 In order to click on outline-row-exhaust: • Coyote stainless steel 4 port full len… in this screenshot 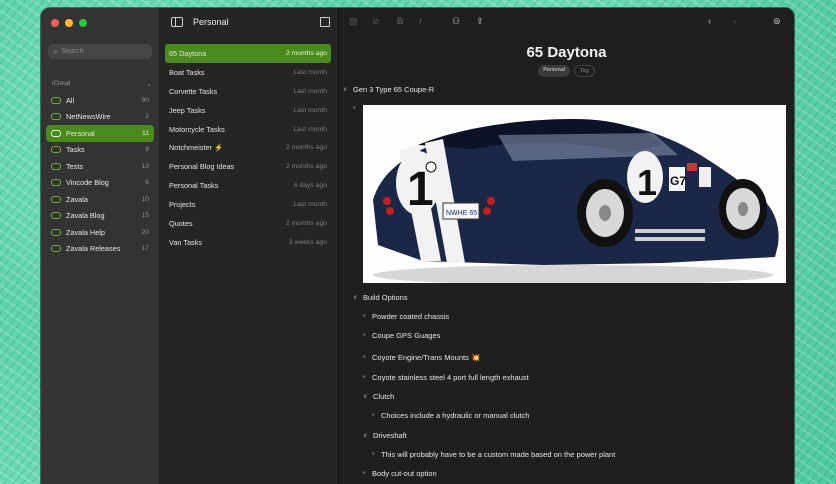, I will do `click(446, 377)`.